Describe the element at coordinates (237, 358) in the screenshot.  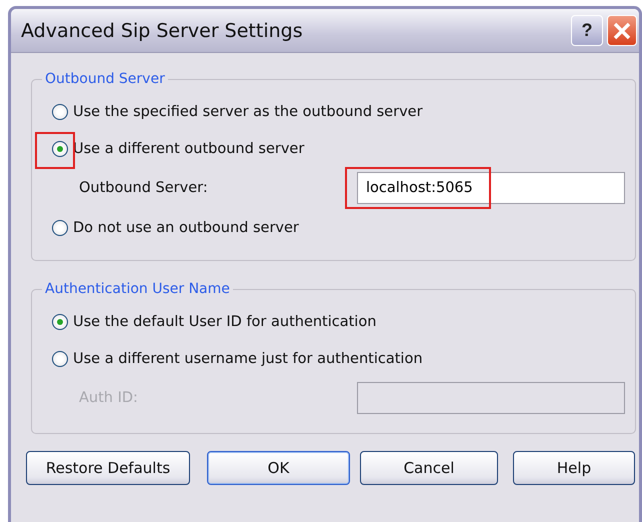
I see `radio-option: Use a different username just for authentication` at that location.